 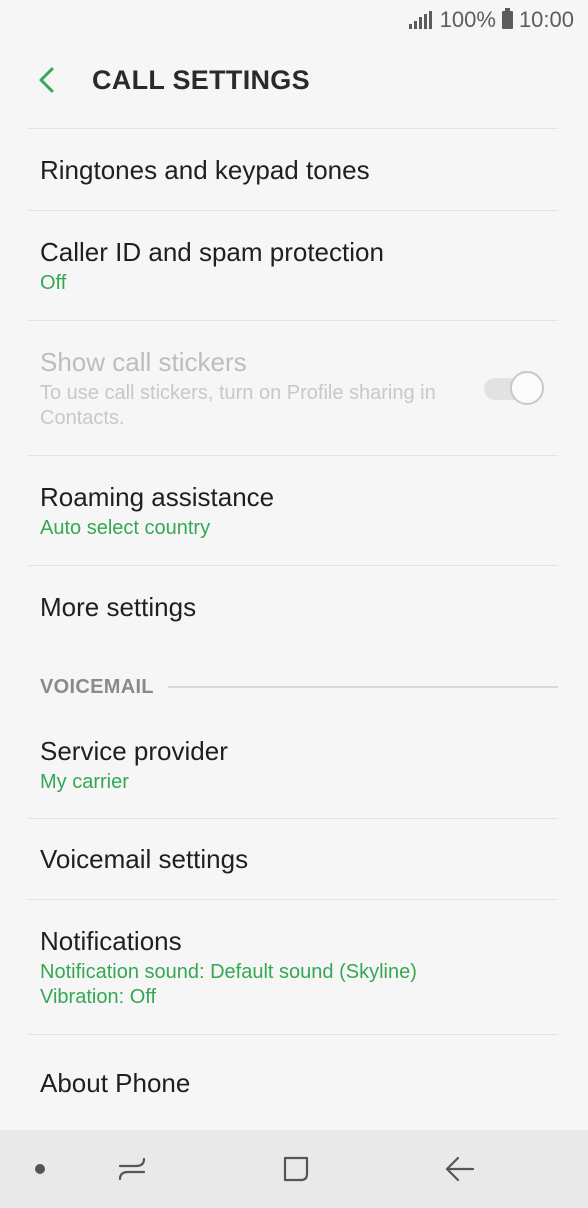 What do you see at coordinates (212, 252) in the screenshot?
I see `setting-title: Caller ID and spam protection` at bounding box center [212, 252].